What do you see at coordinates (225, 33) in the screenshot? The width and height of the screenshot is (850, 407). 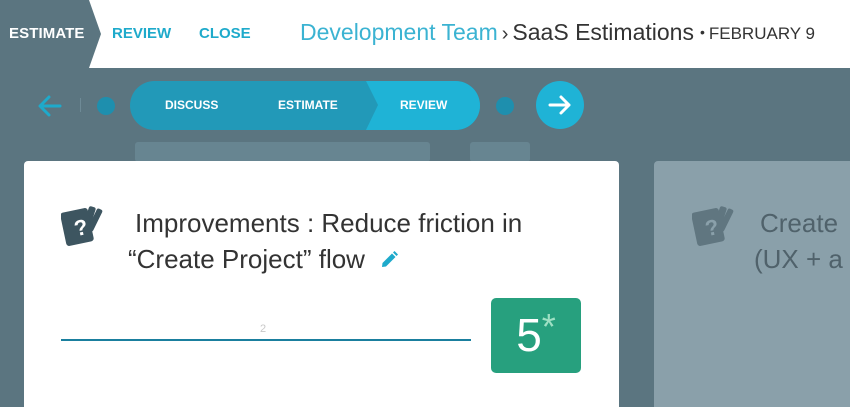 I see `close-link: CLOSE` at bounding box center [225, 33].